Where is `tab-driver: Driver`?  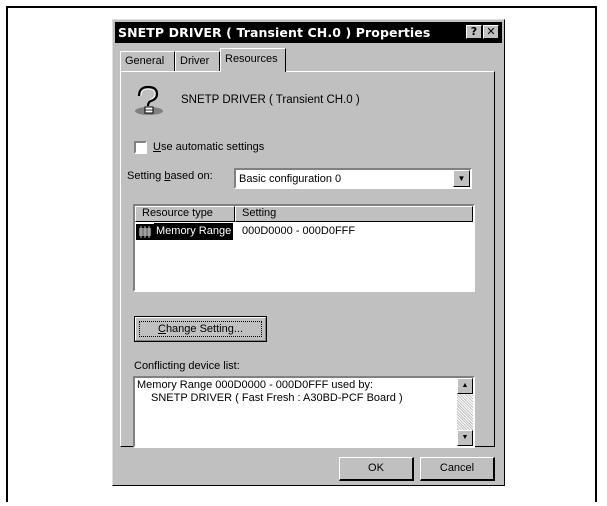 tab-driver: Driver is located at coordinates (197, 61).